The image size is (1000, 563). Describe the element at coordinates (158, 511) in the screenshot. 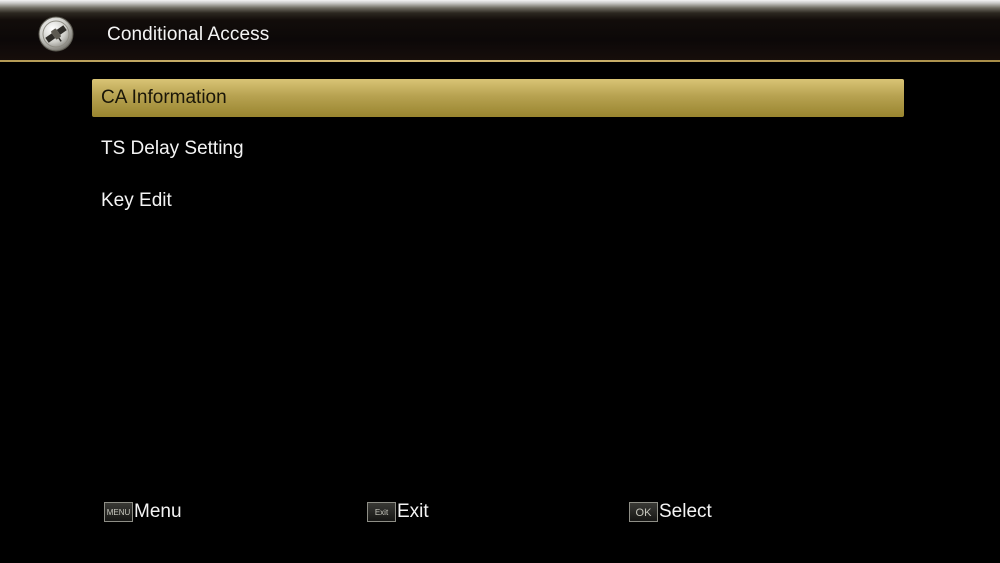

I see `footer-menu-label: Menu` at that location.